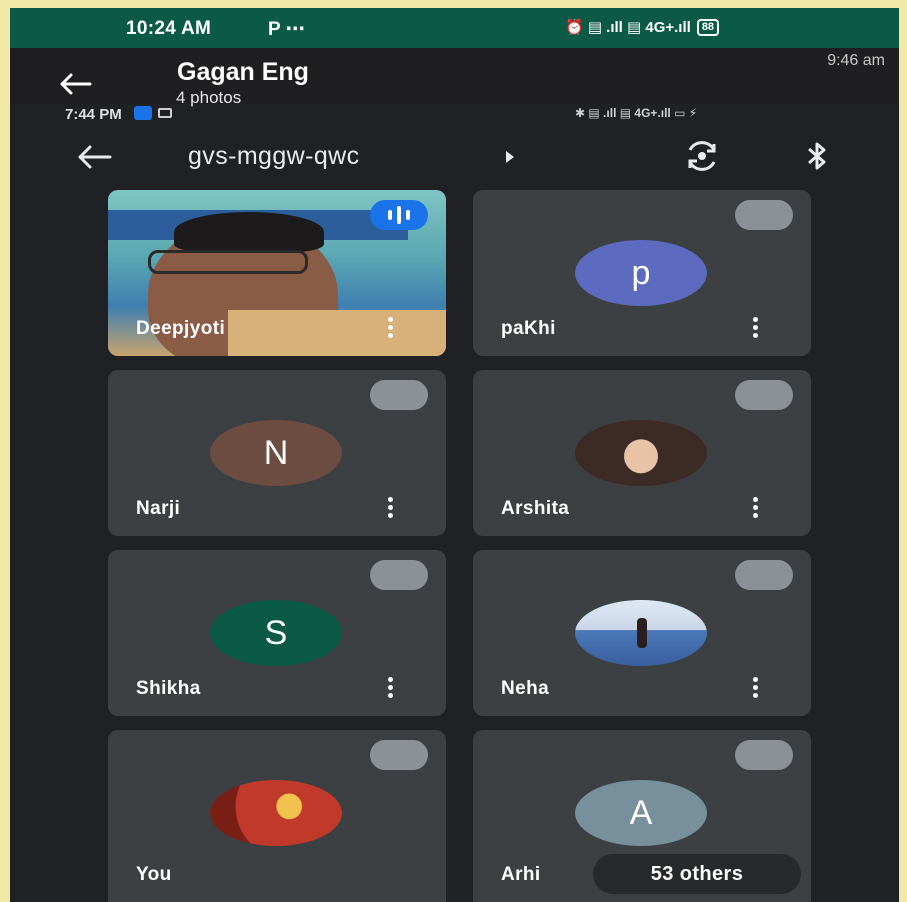 The width and height of the screenshot is (907, 902). What do you see at coordinates (525, 688) in the screenshot?
I see `participant-name: Neha` at bounding box center [525, 688].